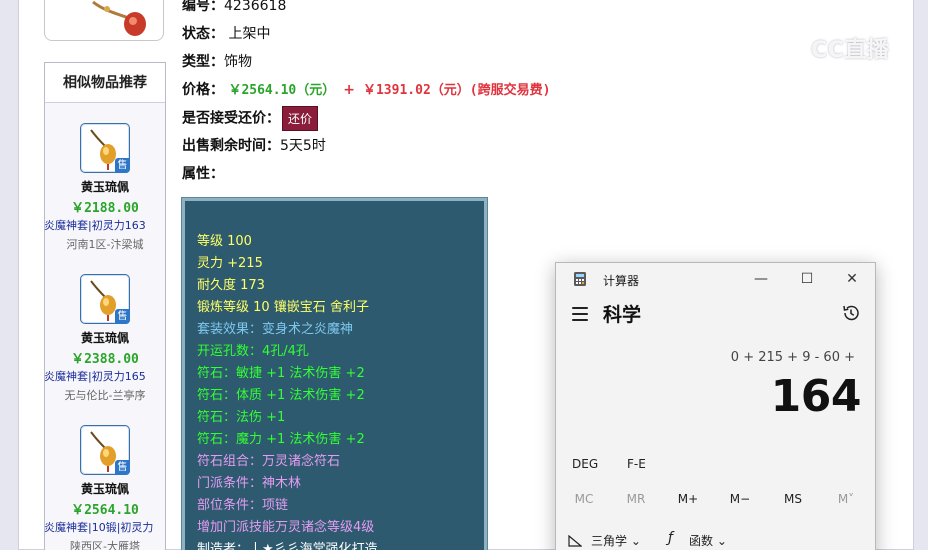 Image resolution: width=928 pixels, height=550 pixels. I want to click on function-label: 函数, so click(701, 541).